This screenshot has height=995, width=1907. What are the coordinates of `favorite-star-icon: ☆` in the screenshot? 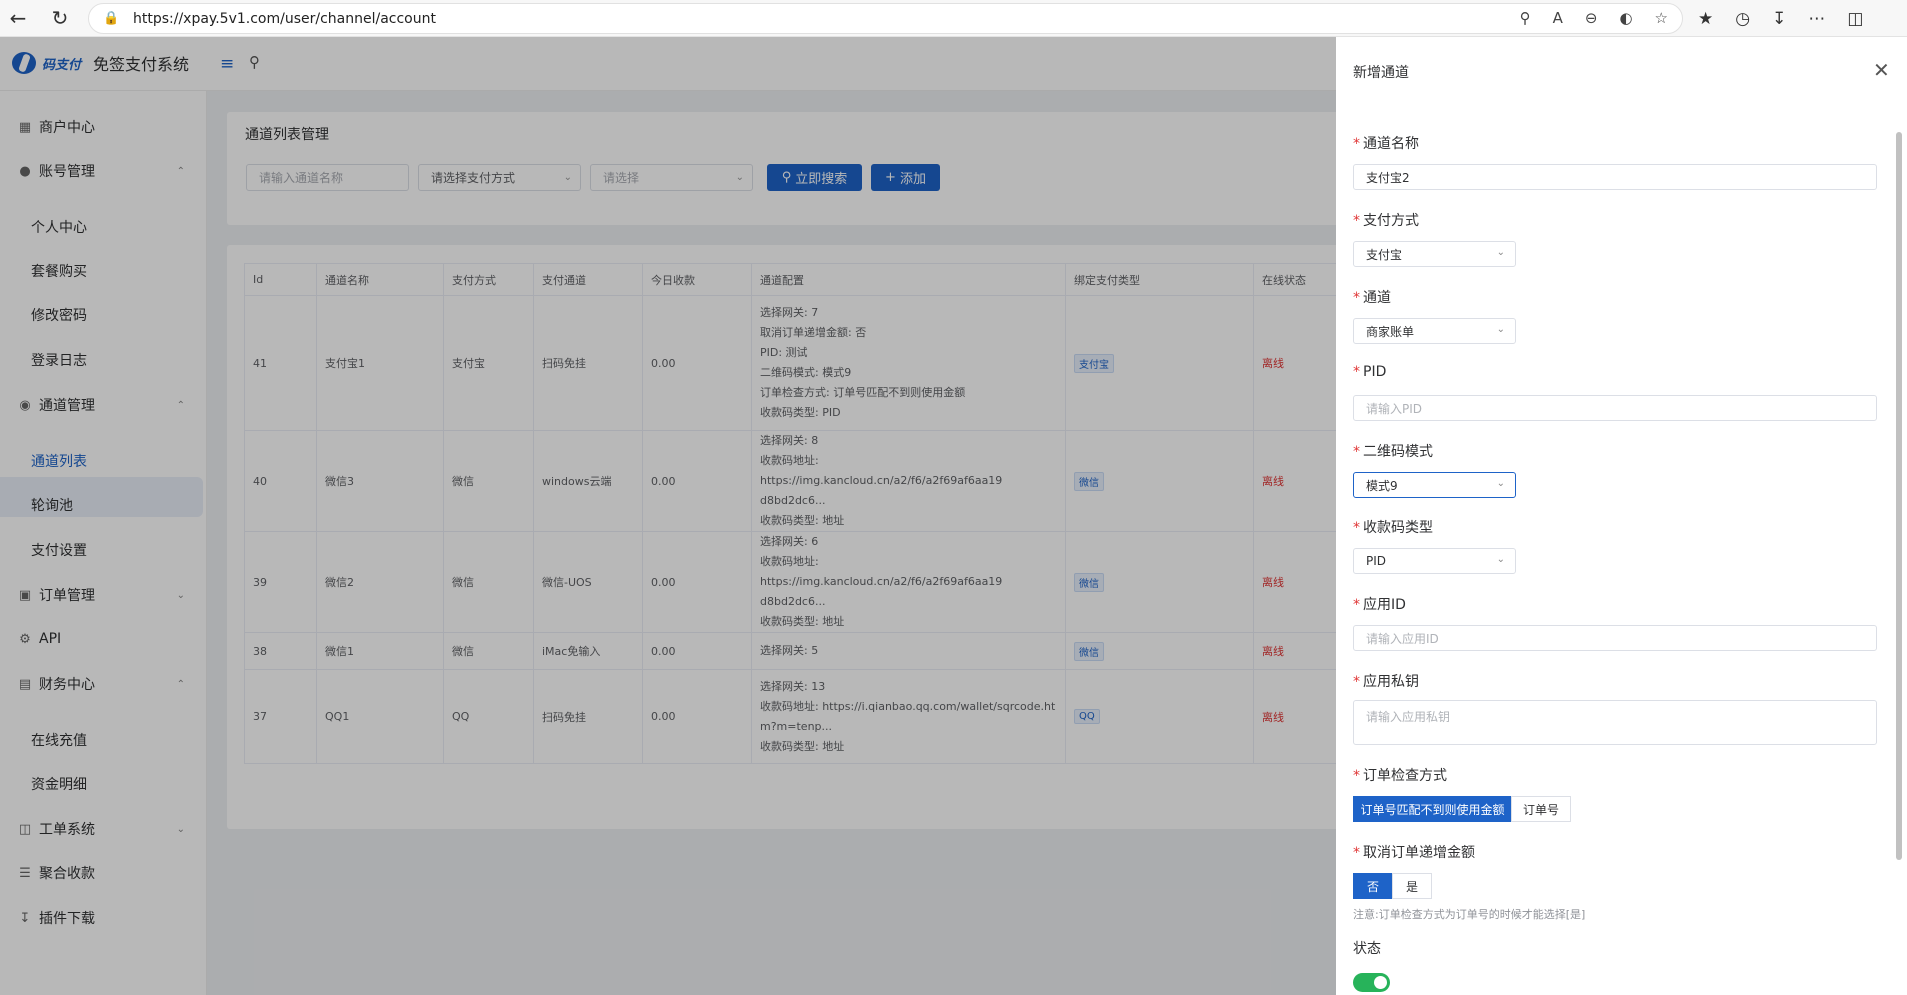 It's located at (1661, 18).